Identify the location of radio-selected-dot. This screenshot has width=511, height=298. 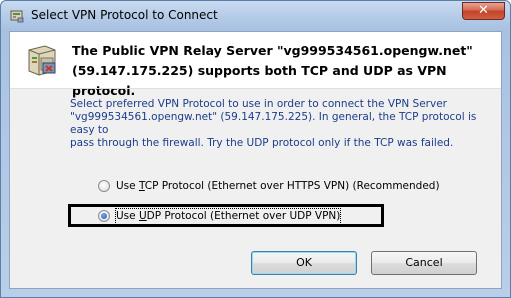
(104, 216).